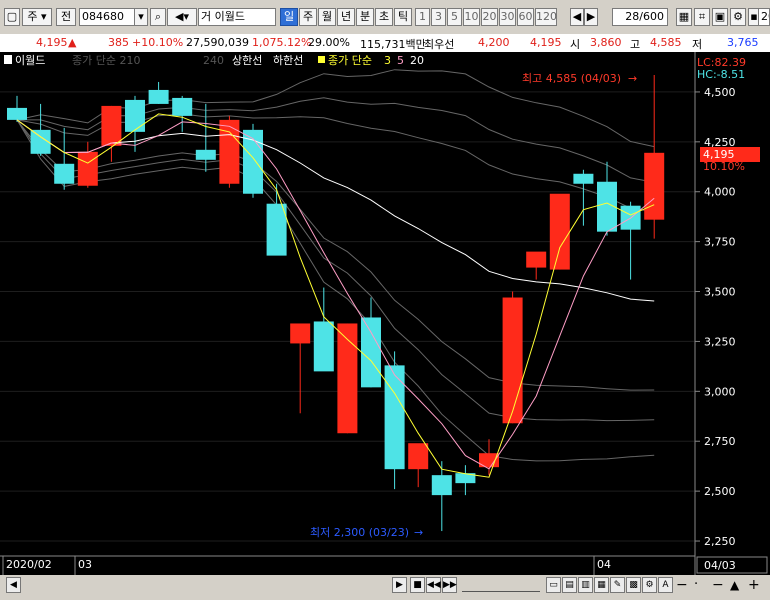  Describe the element at coordinates (575, 44) in the screenshot. I see `open-label: 시` at that location.